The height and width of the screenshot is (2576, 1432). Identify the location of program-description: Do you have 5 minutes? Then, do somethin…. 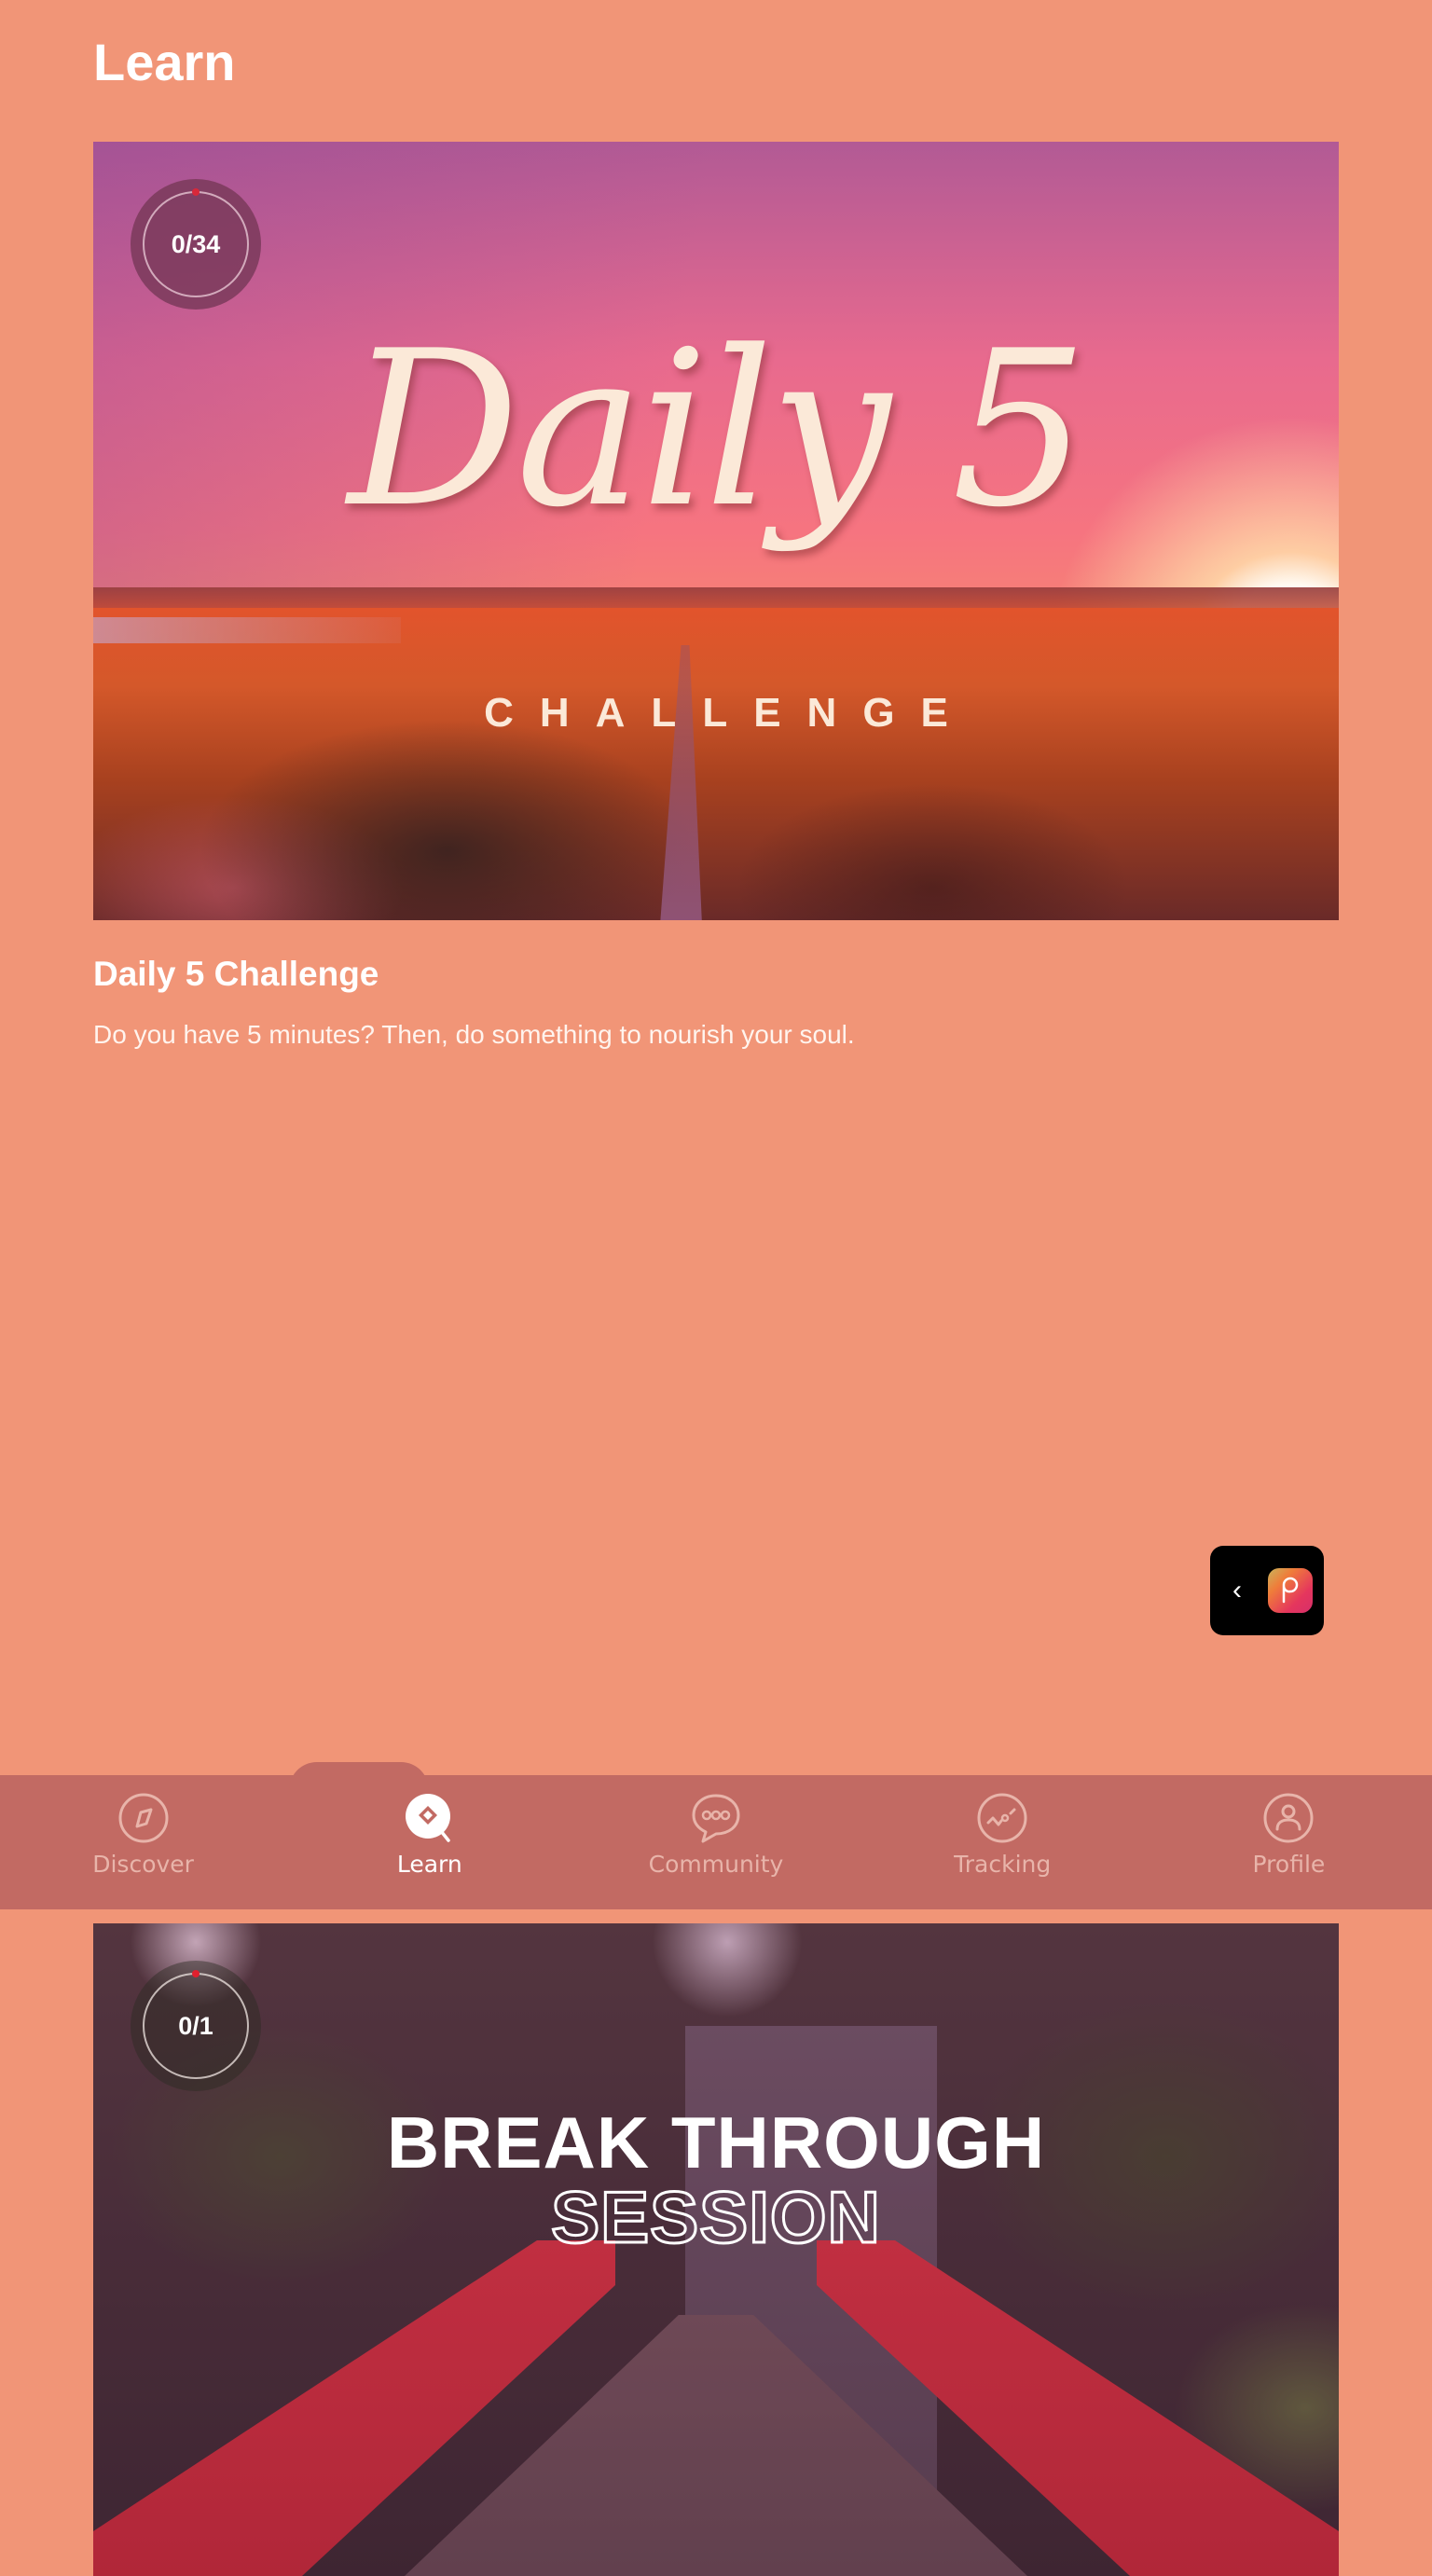
(474, 1034).